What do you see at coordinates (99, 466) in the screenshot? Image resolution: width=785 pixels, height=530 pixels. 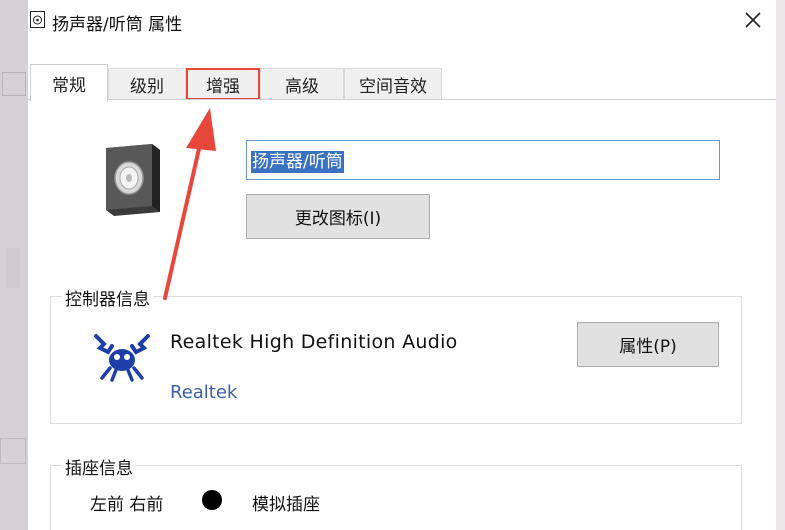 I see `jack-info-label: 插座信息` at bounding box center [99, 466].